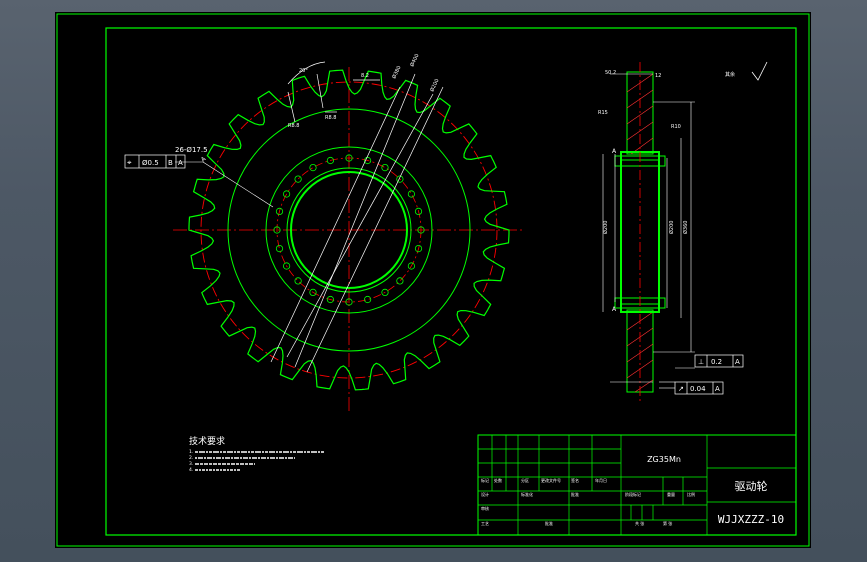 The image size is (867, 562). Describe the element at coordinates (485, 480) in the screenshot. I see `svg-text: 标记` at that location.